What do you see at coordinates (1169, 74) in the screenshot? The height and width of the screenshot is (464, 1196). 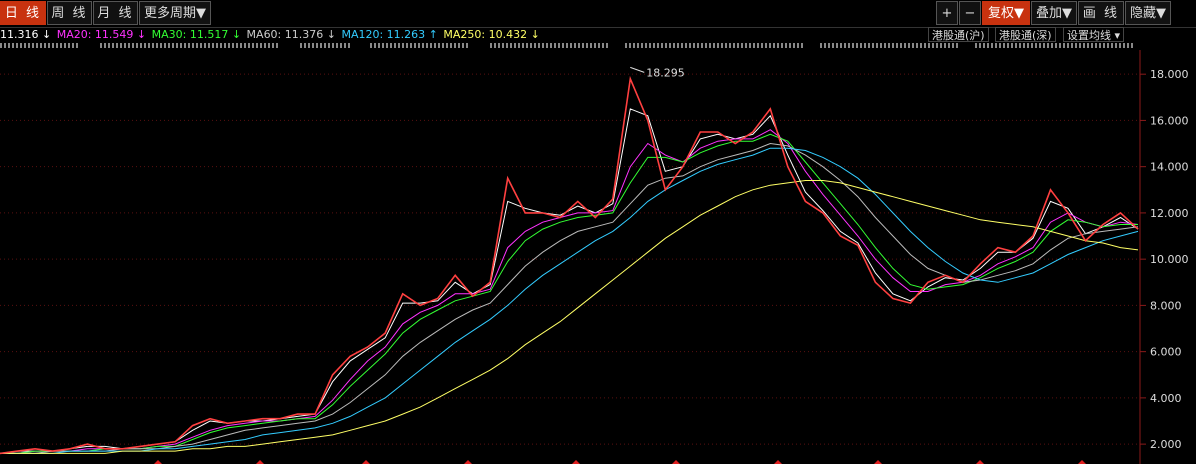 I see `y-tick-label: 18.000` at bounding box center [1169, 74].